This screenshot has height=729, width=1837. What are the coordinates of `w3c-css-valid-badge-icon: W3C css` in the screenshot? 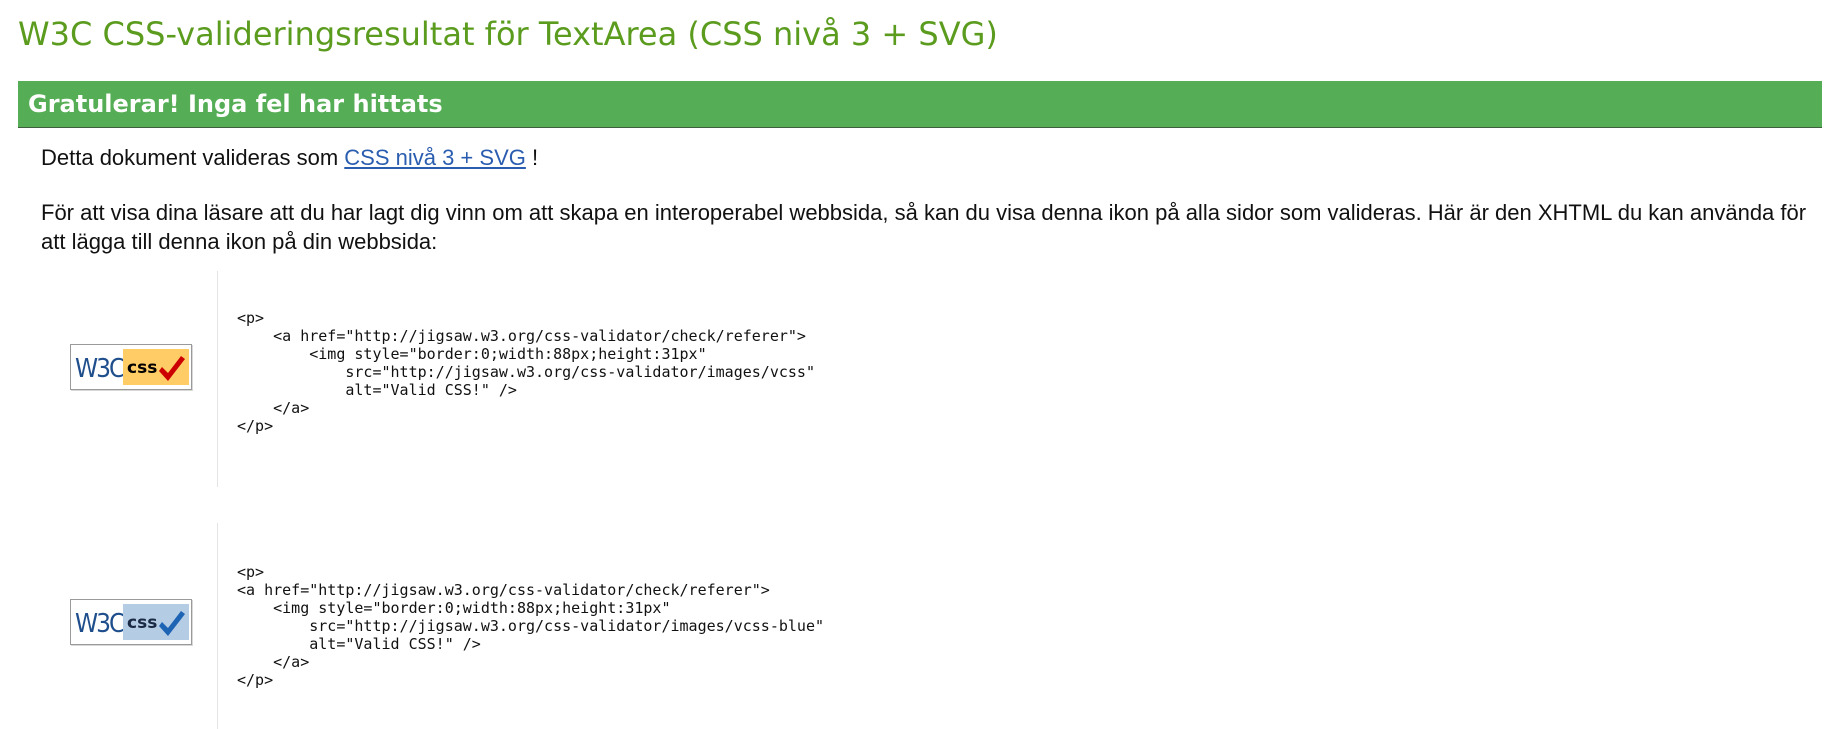 It's located at (131, 367).